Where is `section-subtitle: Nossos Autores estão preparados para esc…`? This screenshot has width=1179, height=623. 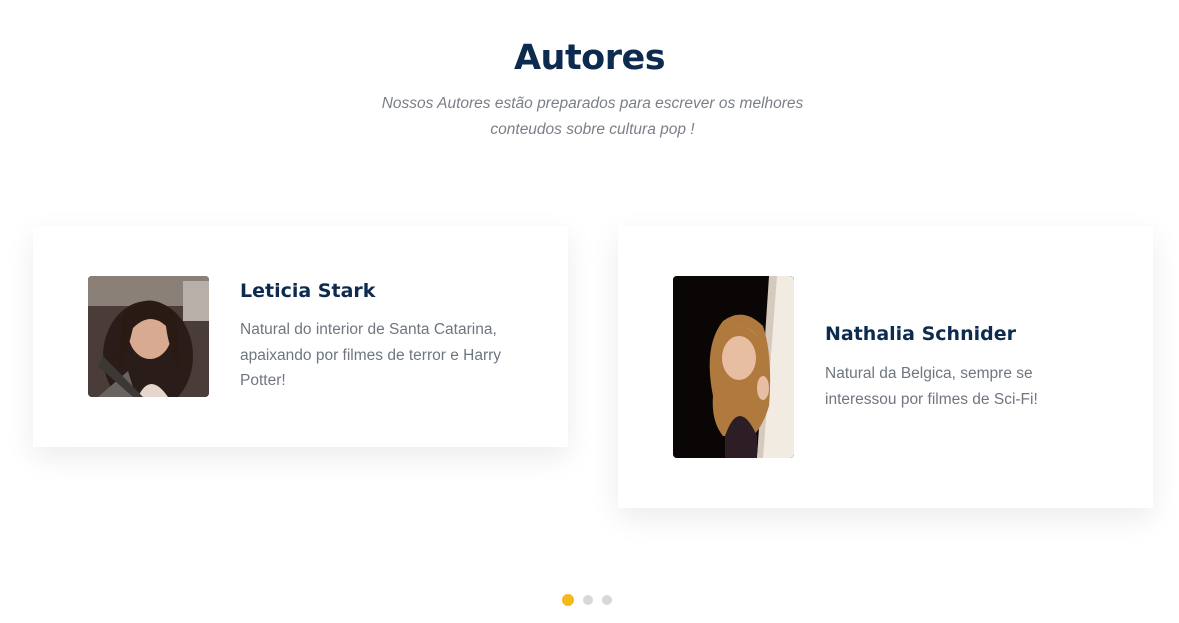 section-subtitle: Nossos Autores estão preparados para esc… is located at coordinates (592, 116).